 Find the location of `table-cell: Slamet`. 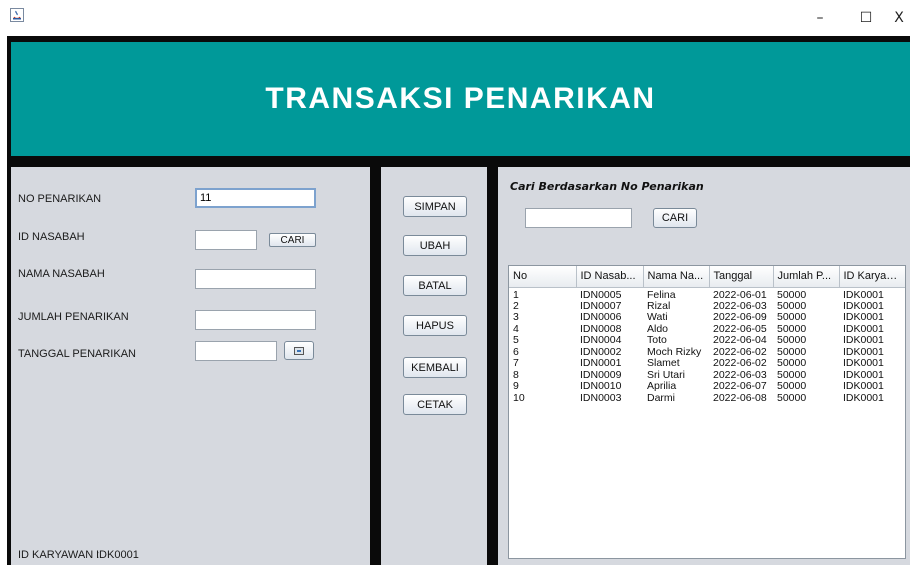

table-cell: Slamet is located at coordinates (663, 364).